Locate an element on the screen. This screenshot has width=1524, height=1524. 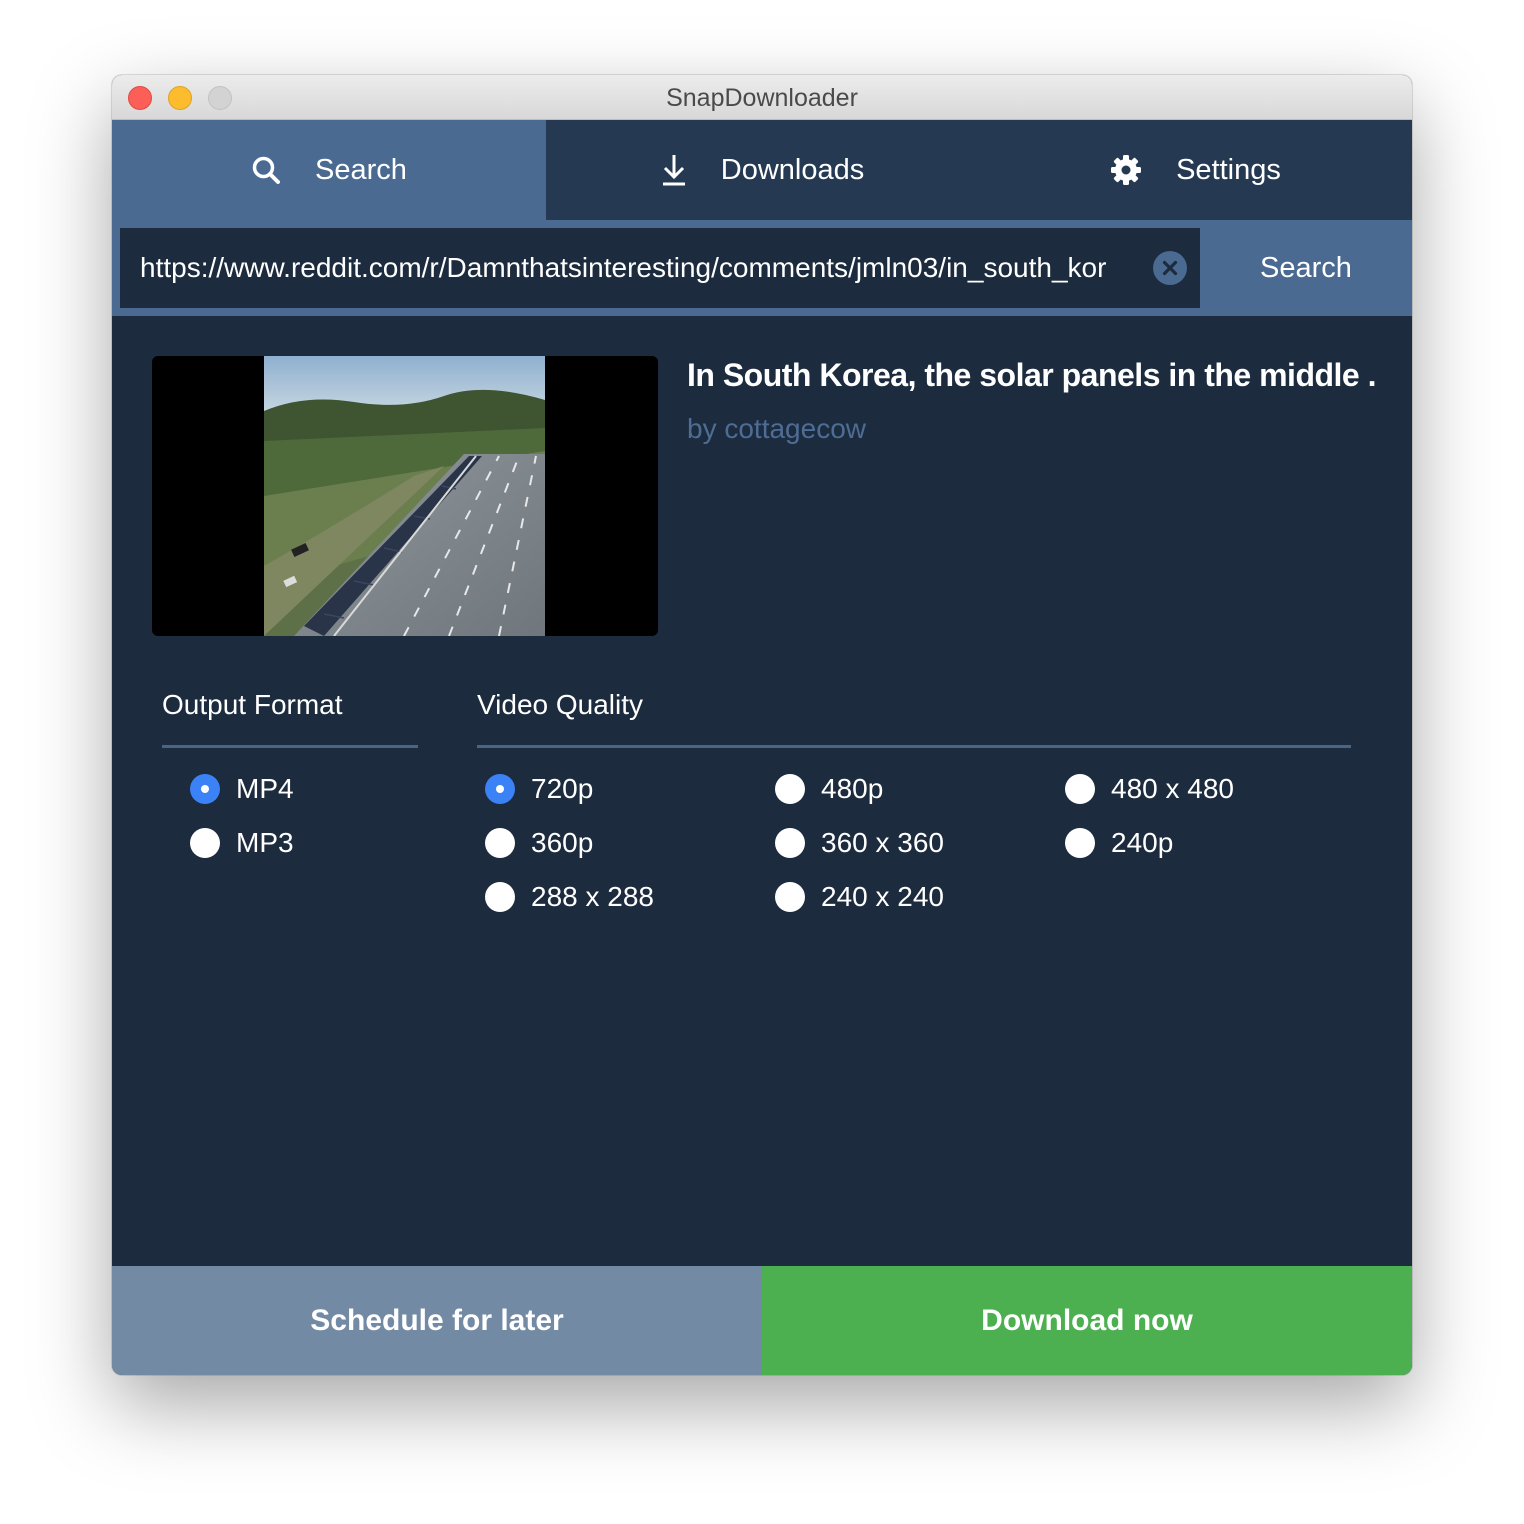
url-field is located at coordinates (660, 268).